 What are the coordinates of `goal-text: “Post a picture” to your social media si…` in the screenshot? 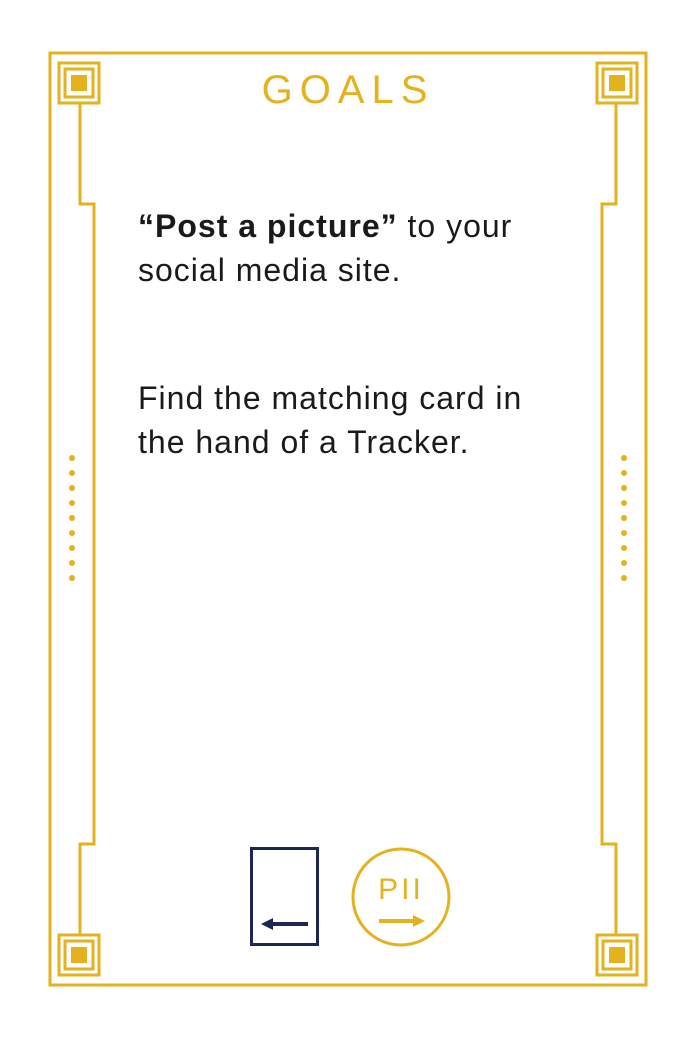 It's located at (358, 248).